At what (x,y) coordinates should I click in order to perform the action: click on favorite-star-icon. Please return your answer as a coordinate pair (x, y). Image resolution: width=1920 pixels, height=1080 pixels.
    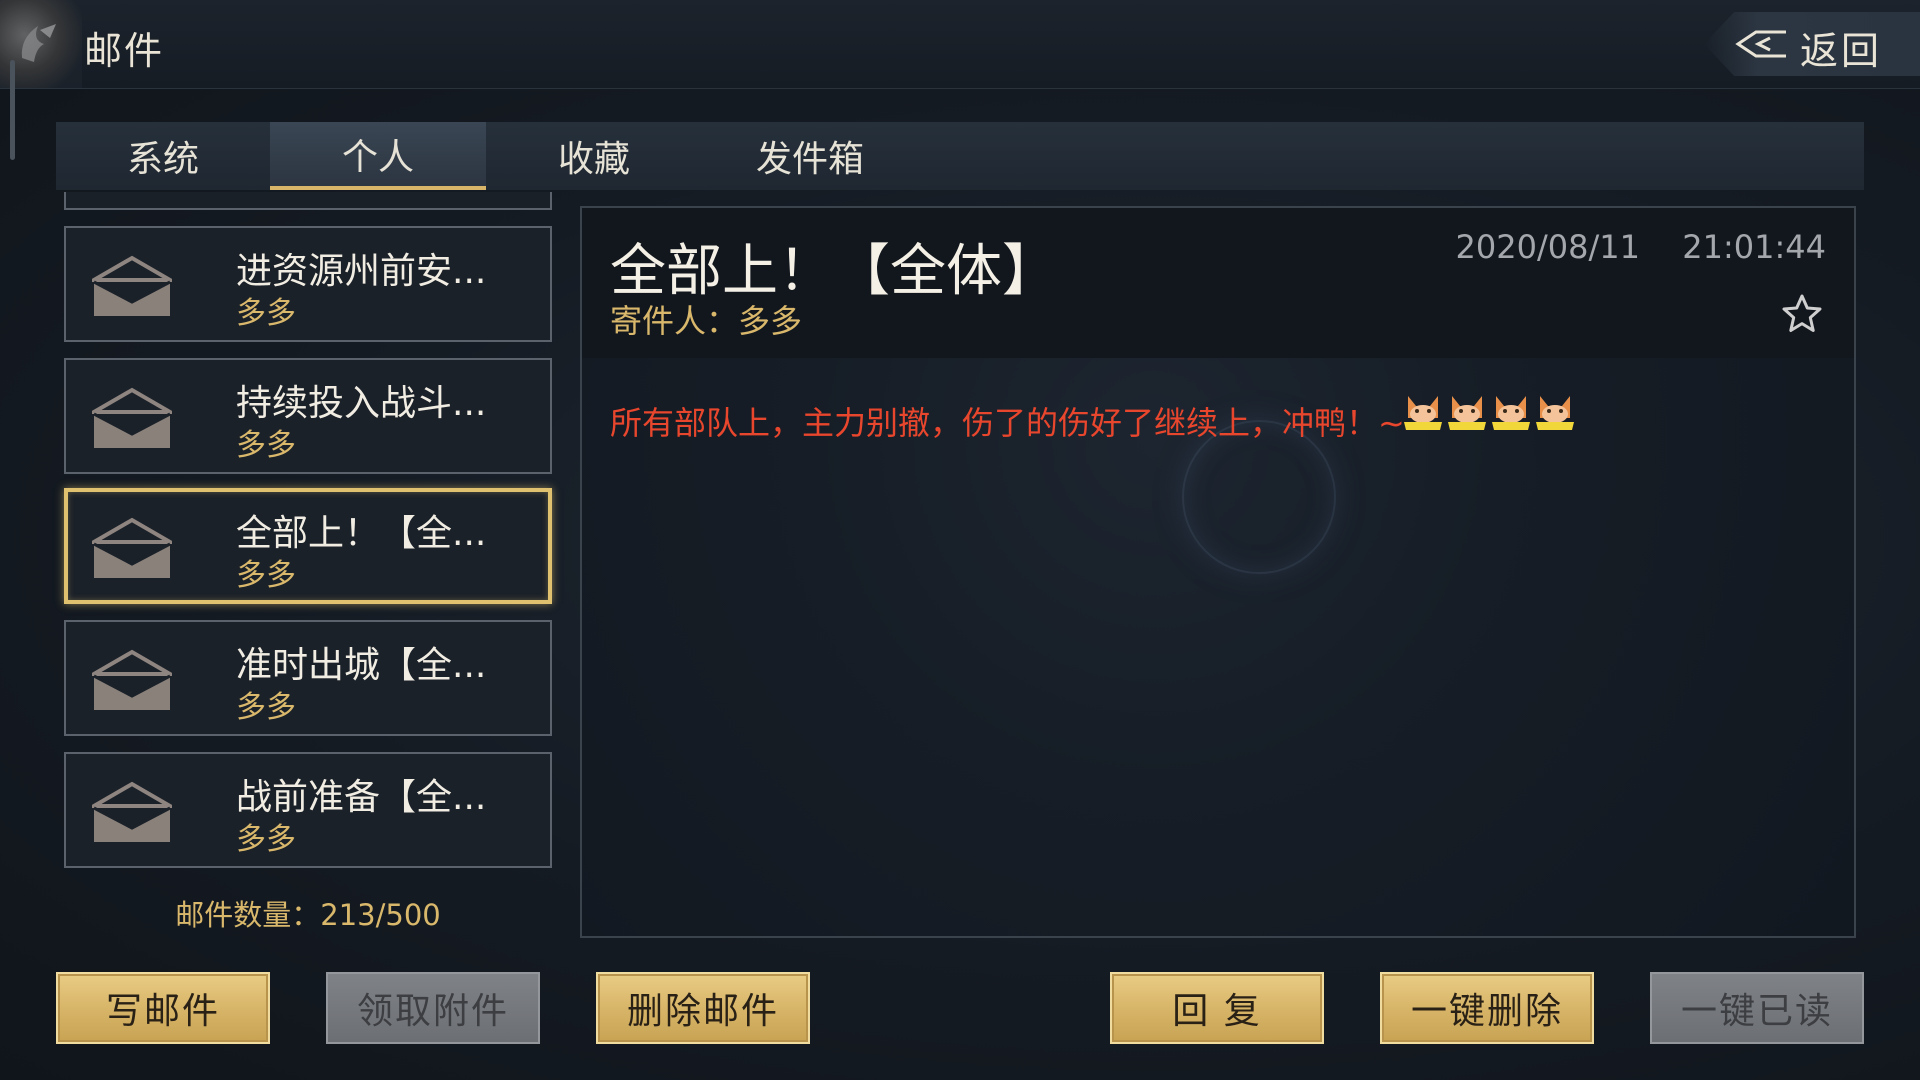
    Looking at the image, I should click on (1802, 314).